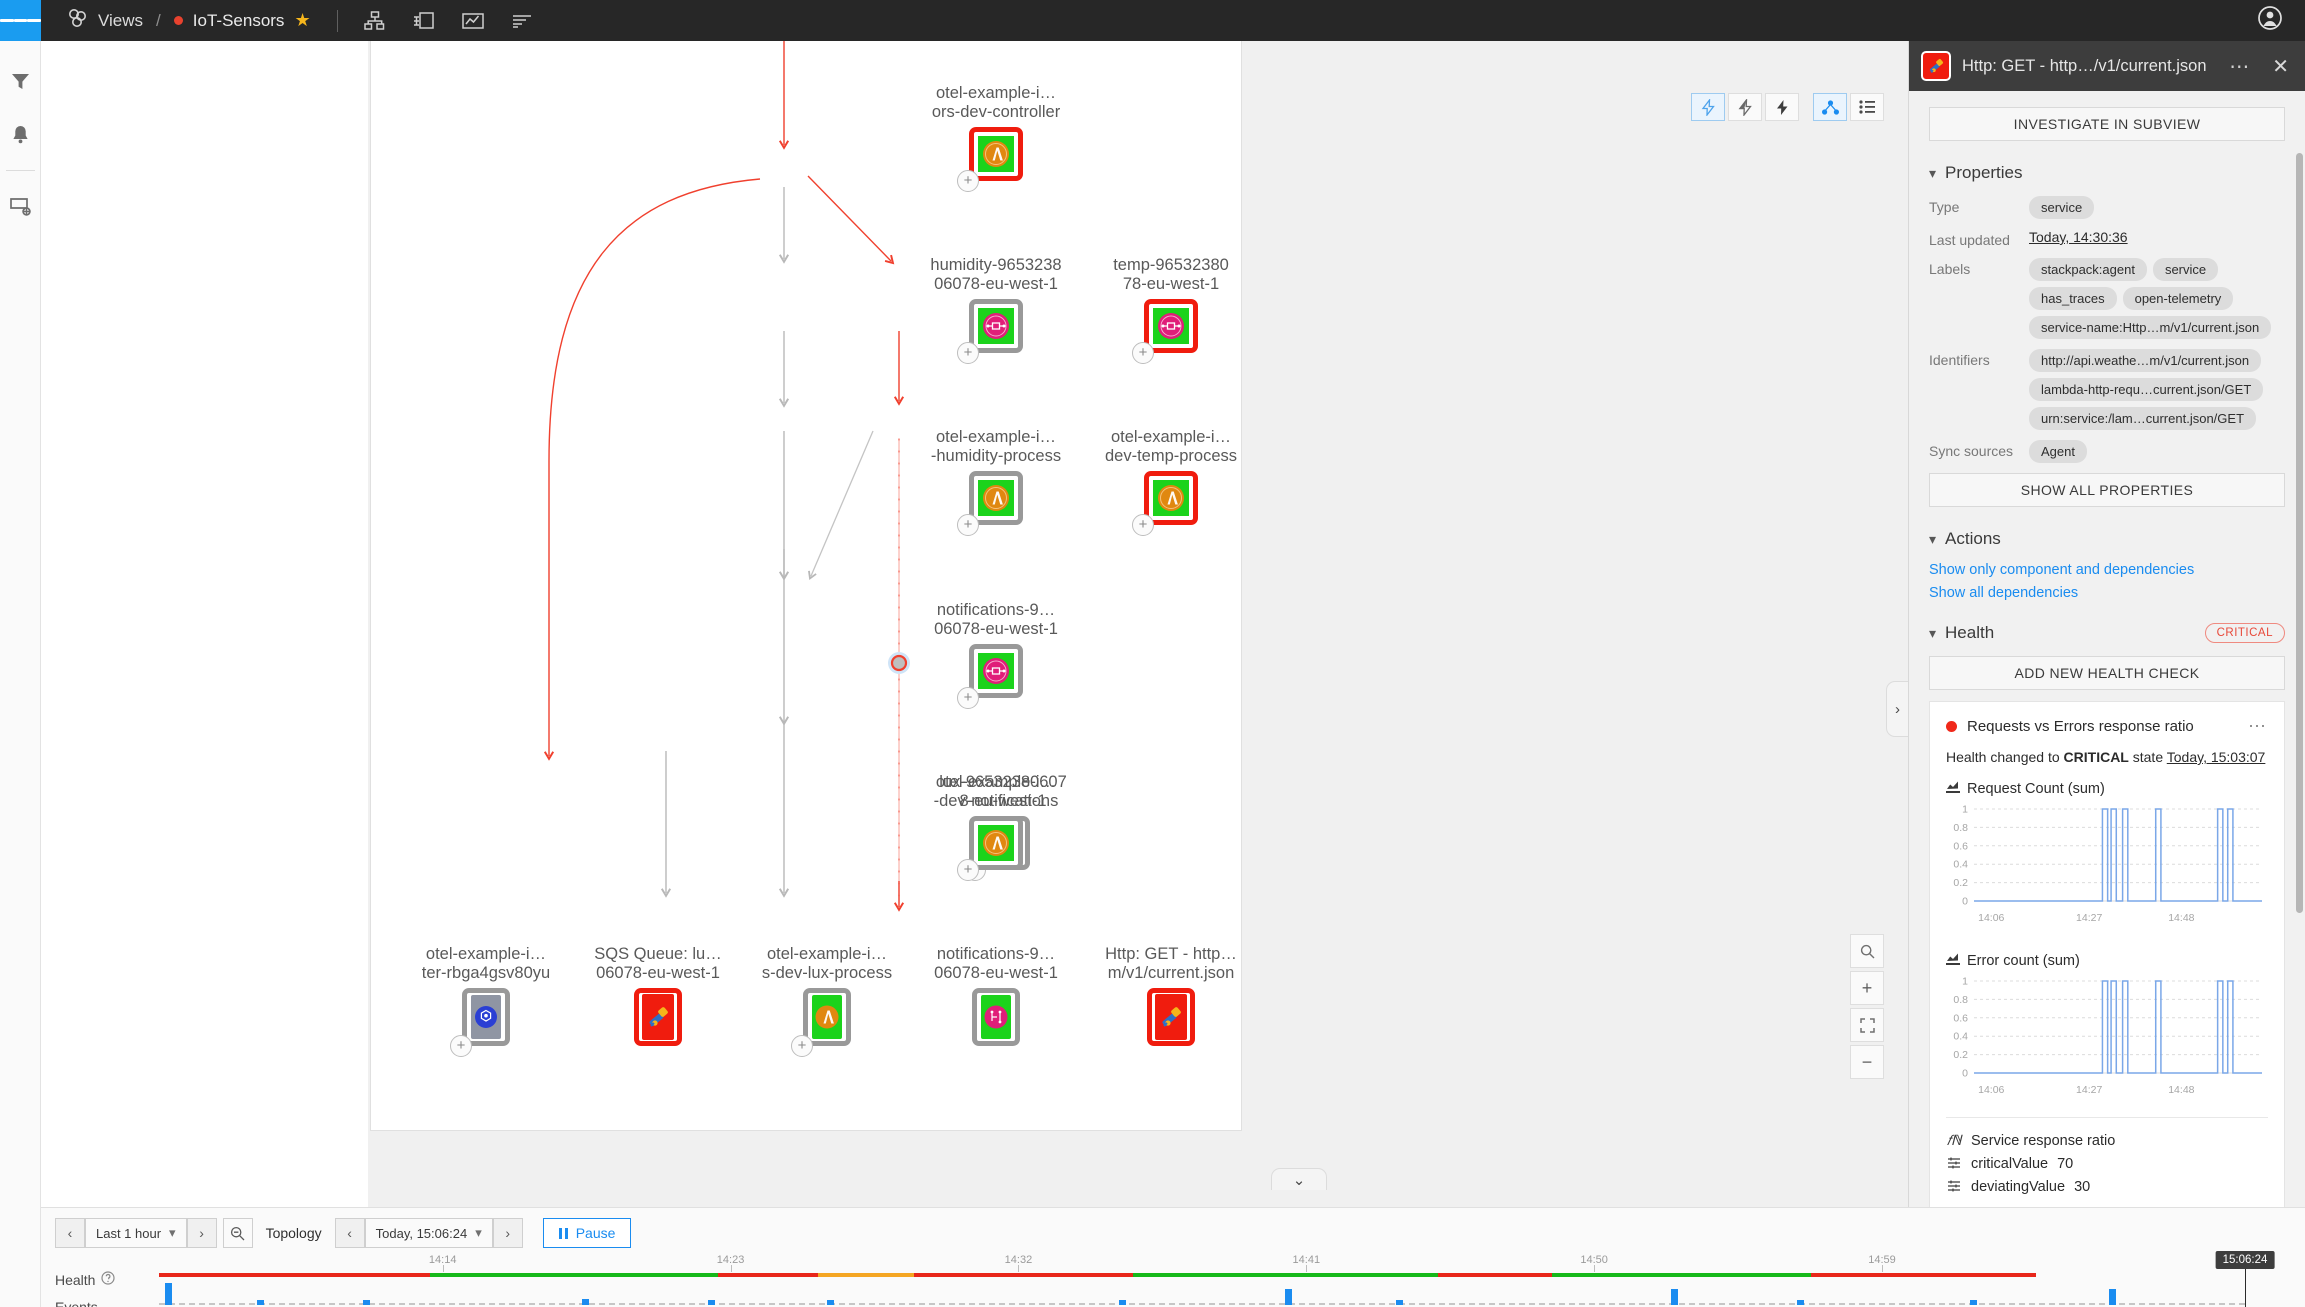 Image resolution: width=2305 pixels, height=1307 pixels. What do you see at coordinates (2240, 66) in the screenshot?
I see `more-dots-icon: ⋯` at bounding box center [2240, 66].